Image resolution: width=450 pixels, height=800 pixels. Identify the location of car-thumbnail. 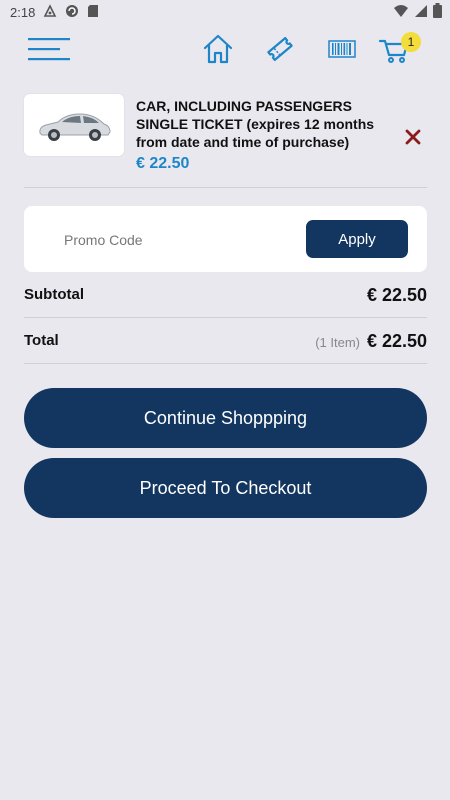
(74, 125).